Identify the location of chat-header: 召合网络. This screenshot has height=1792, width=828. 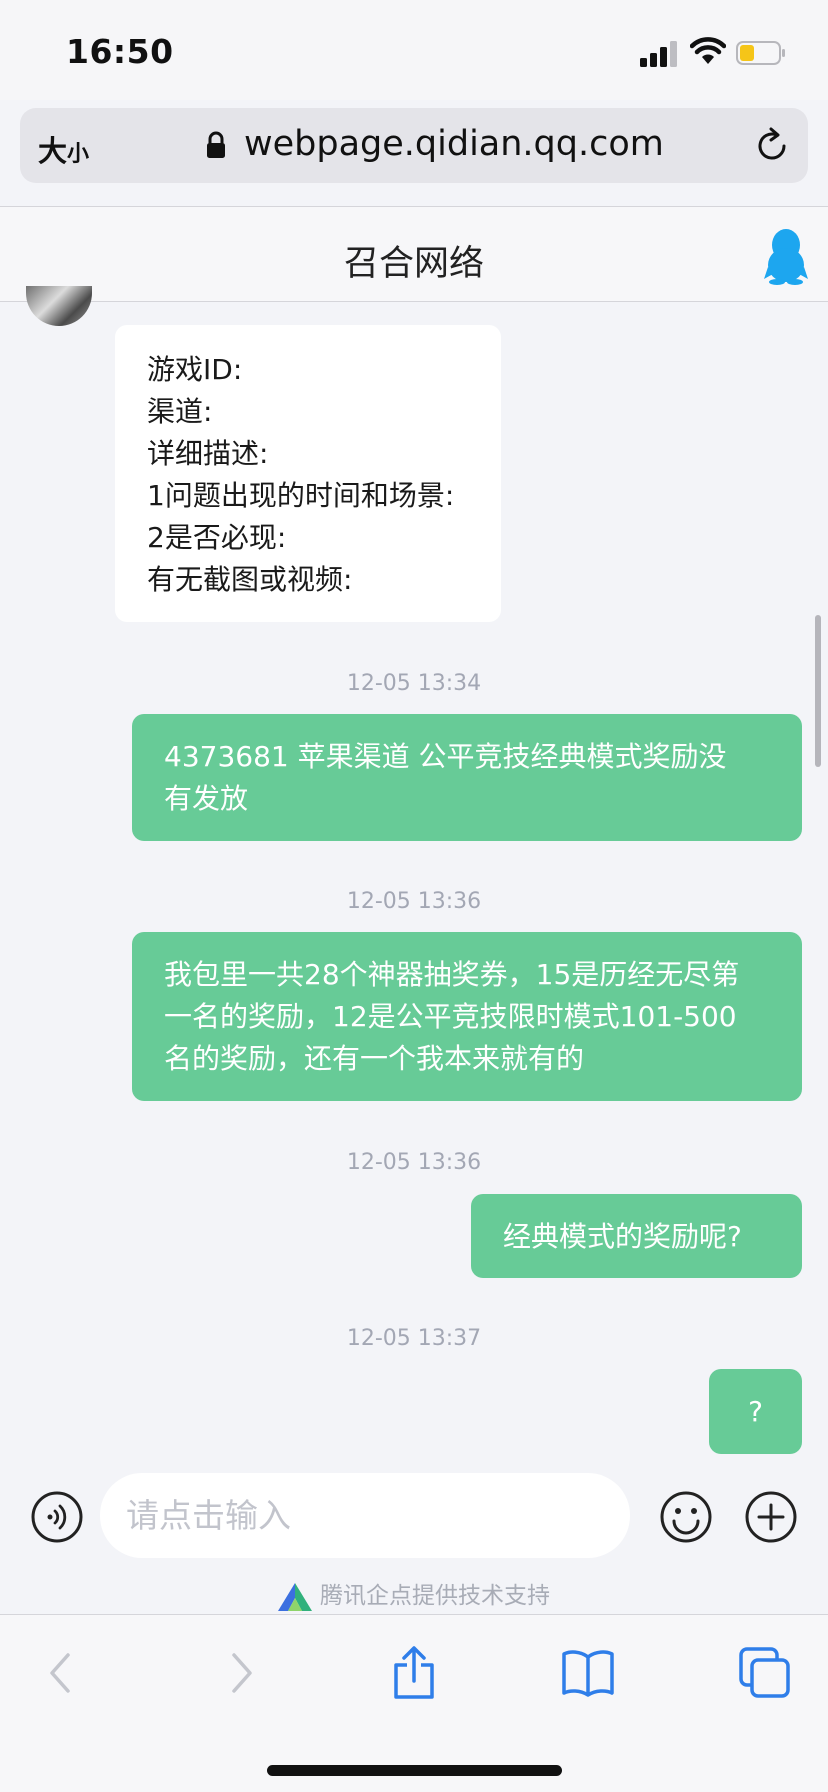
(414, 254).